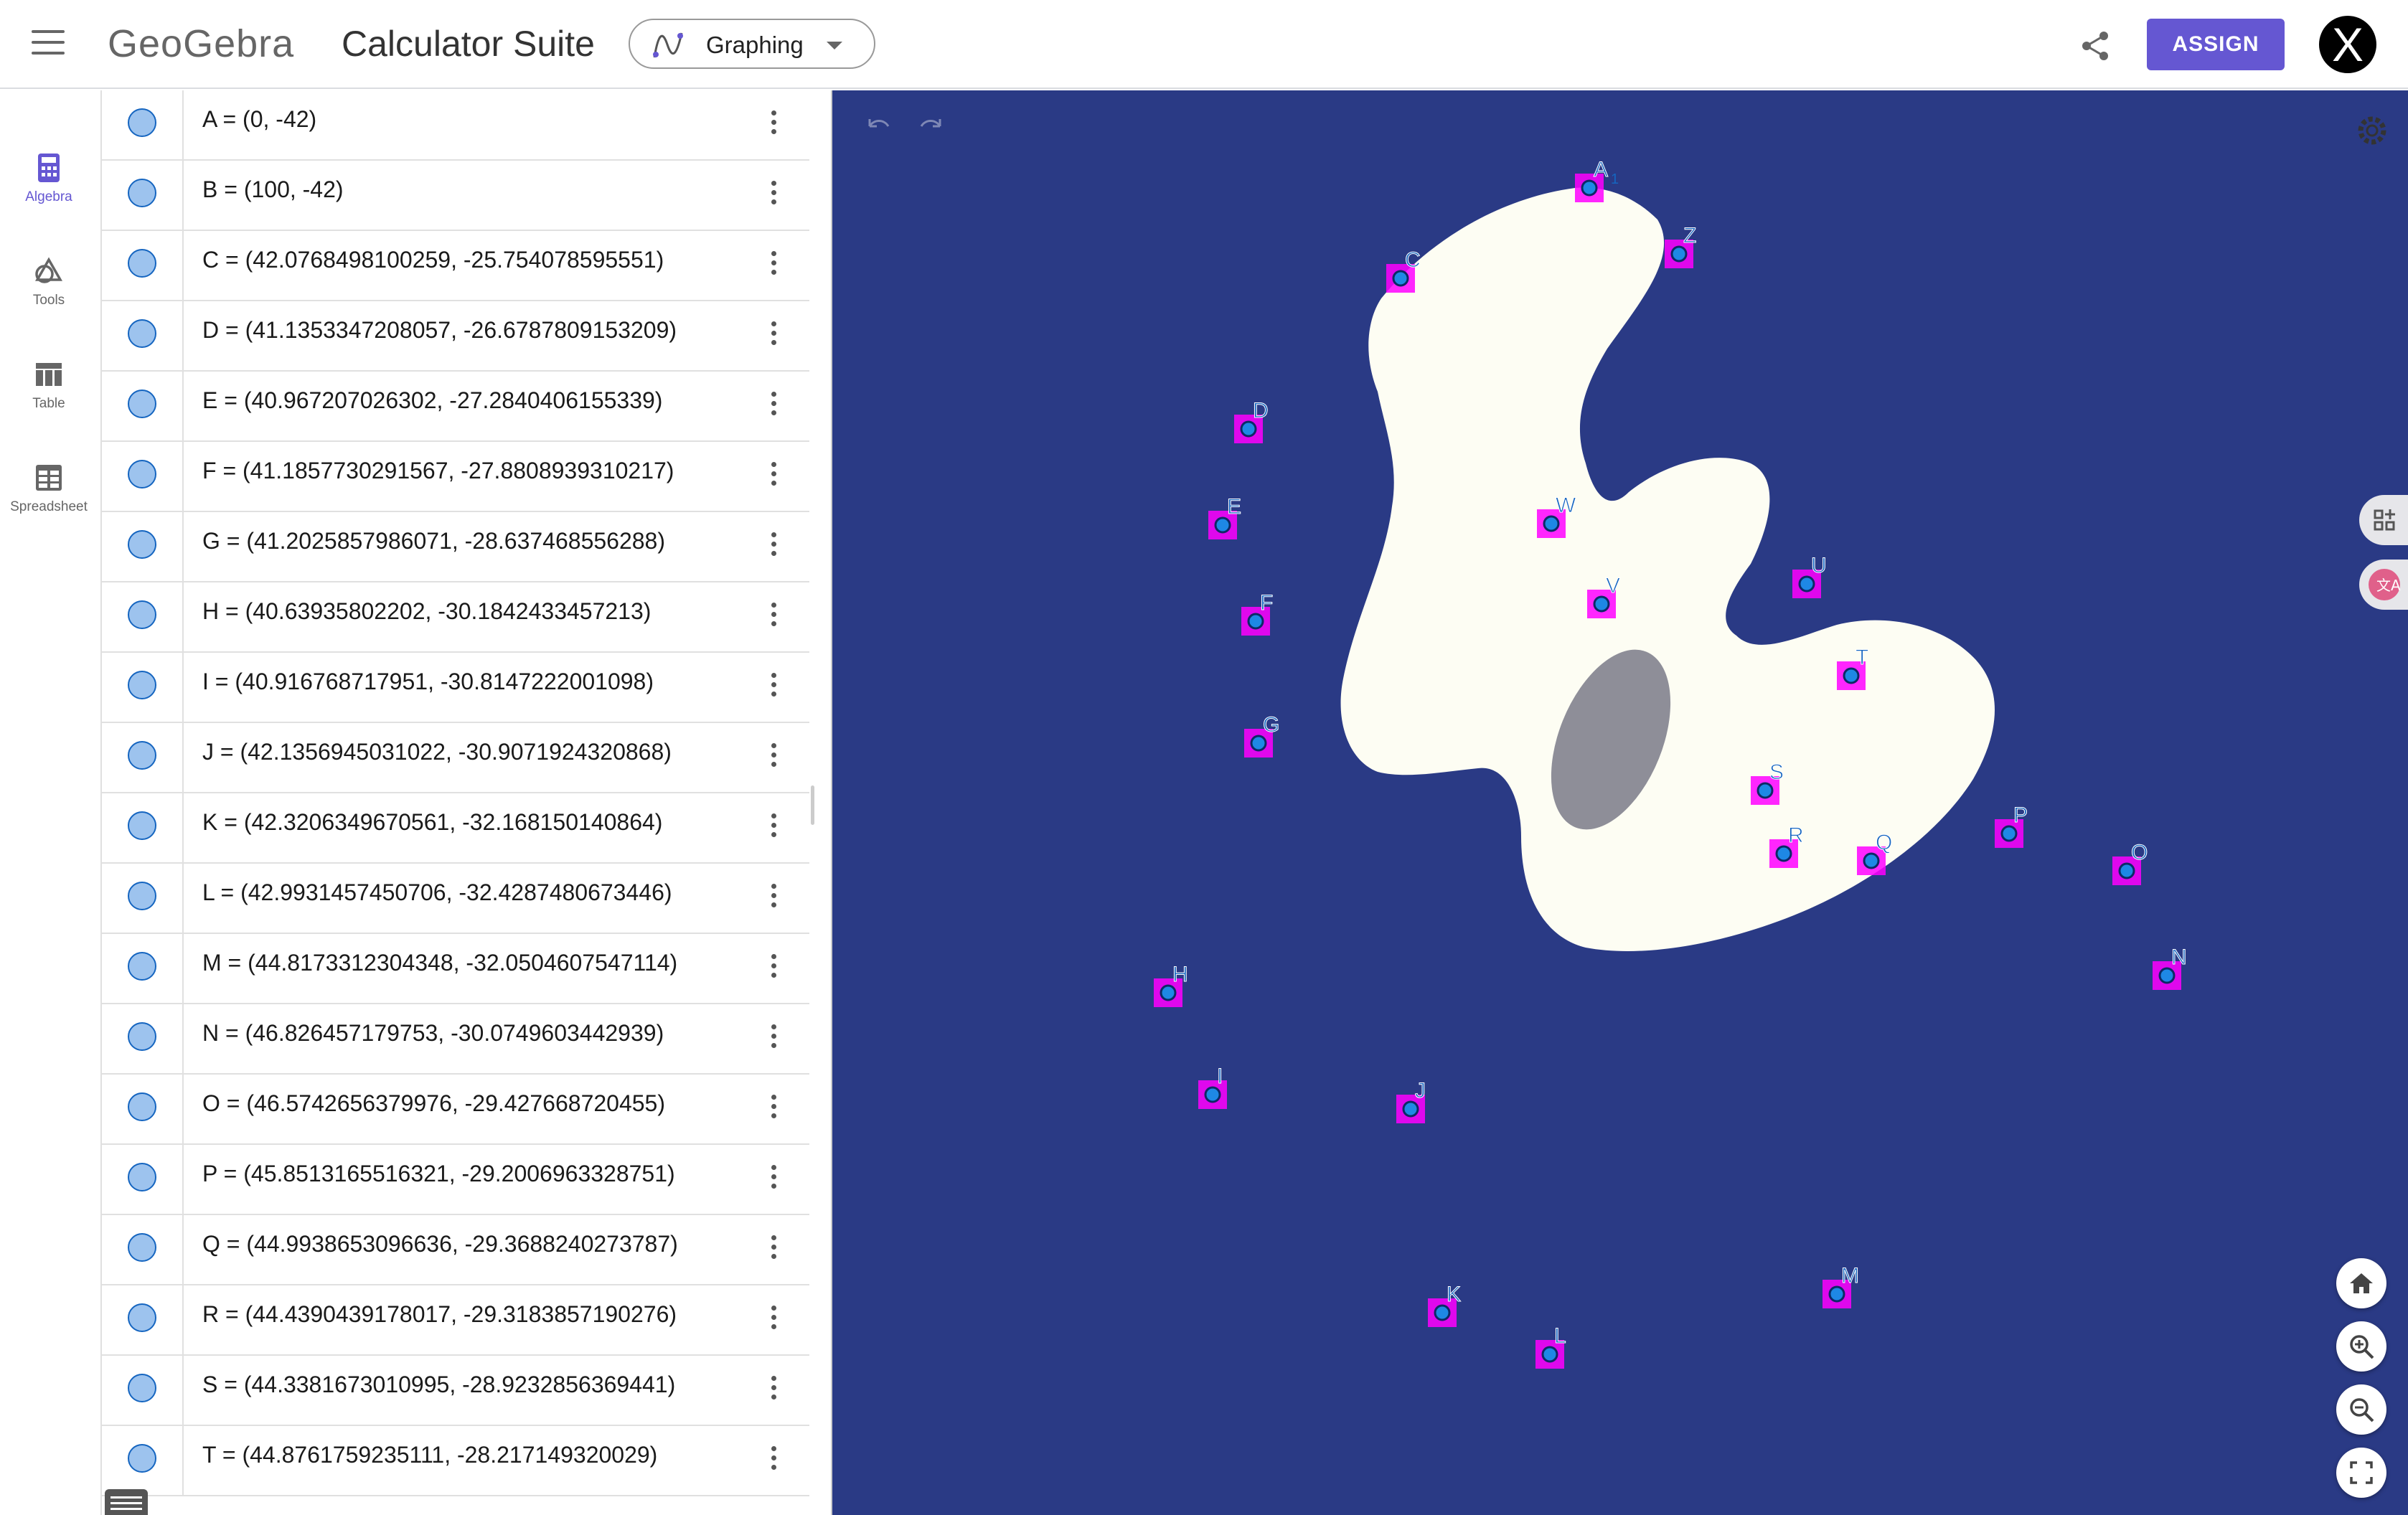  What do you see at coordinates (2361, 1473) in the screenshot?
I see `fullscreen-button` at bounding box center [2361, 1473].